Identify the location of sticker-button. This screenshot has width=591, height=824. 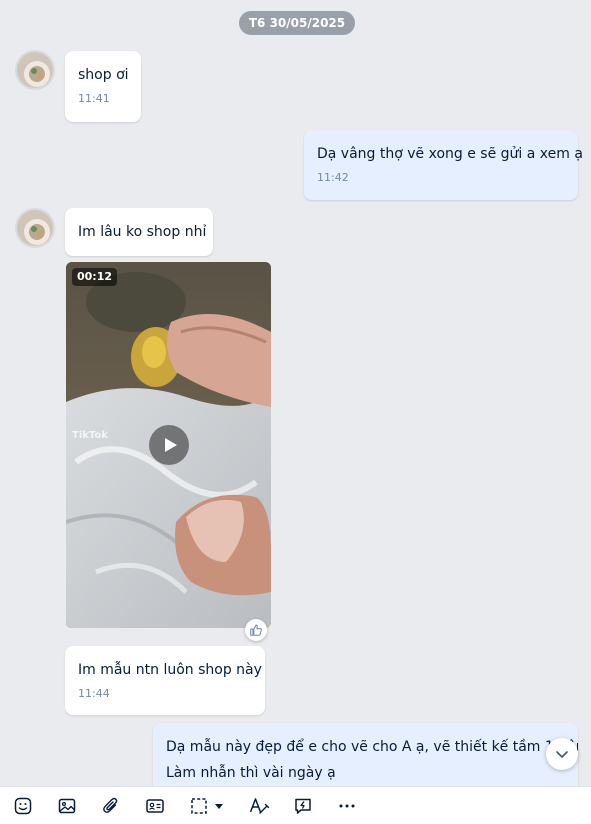
(23, 806).